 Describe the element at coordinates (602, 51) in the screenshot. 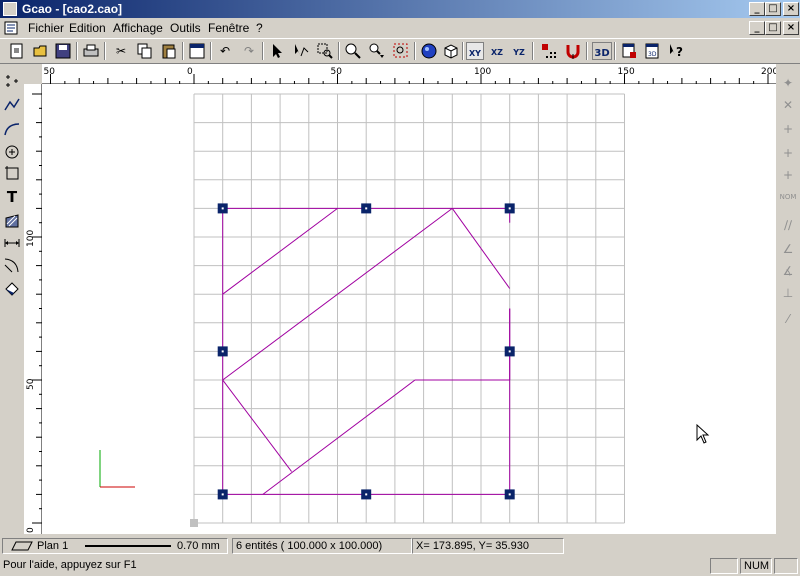

I see `view-3d-icon: 3D` at that location.